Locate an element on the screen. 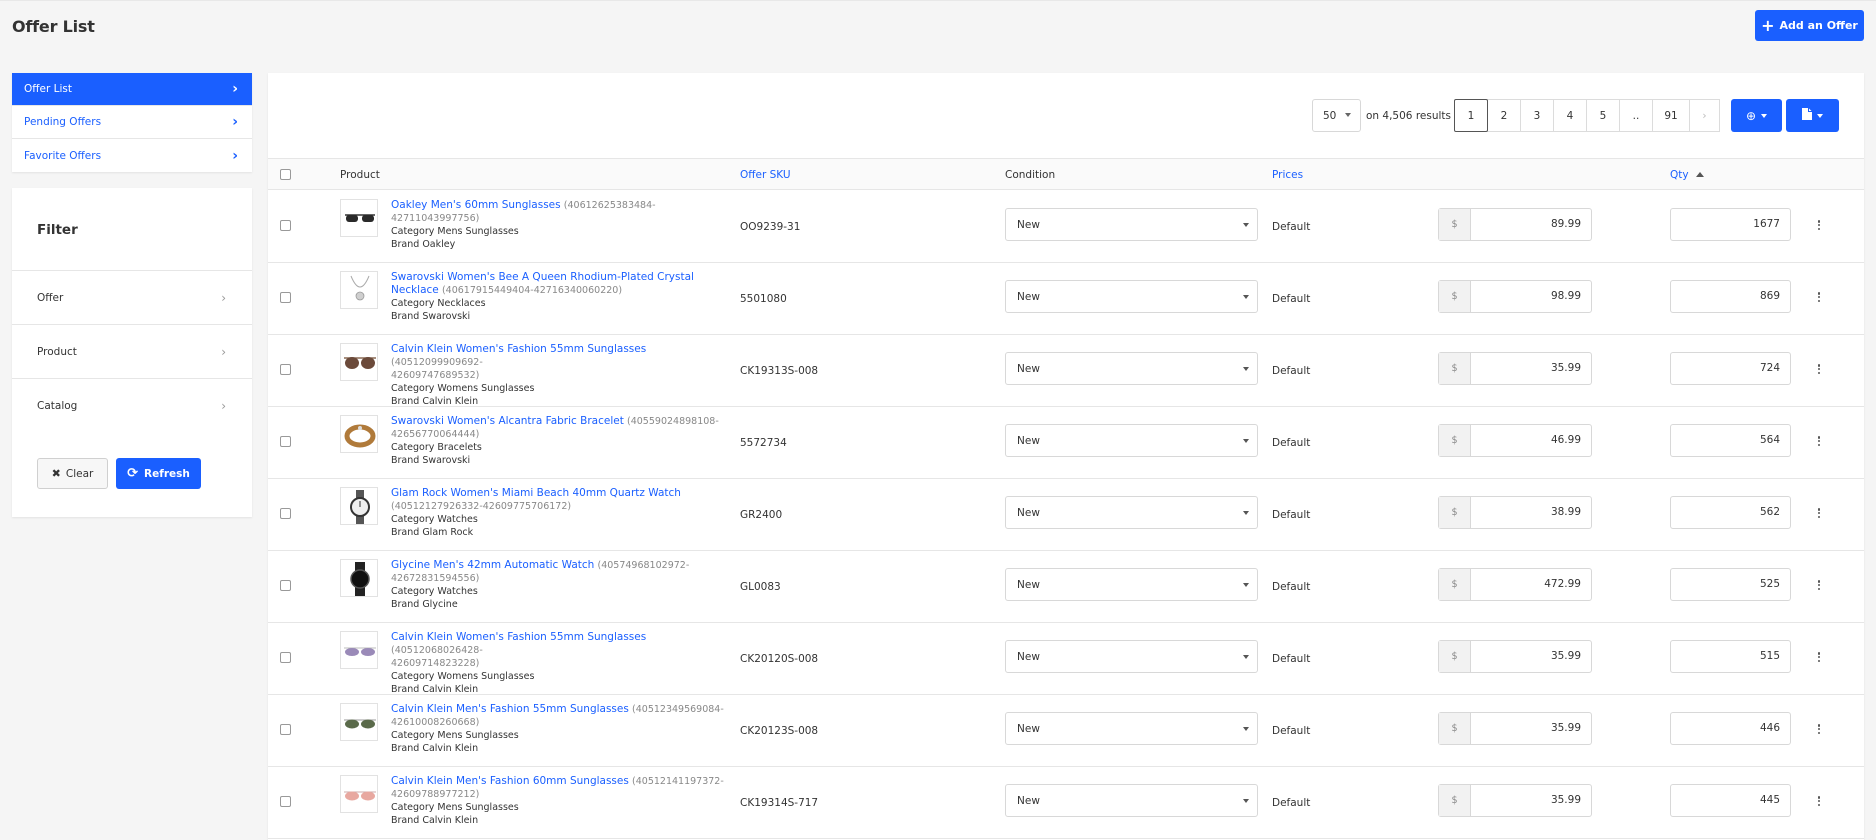  quantity-input: 515 is located at coordinates (1730, 656).